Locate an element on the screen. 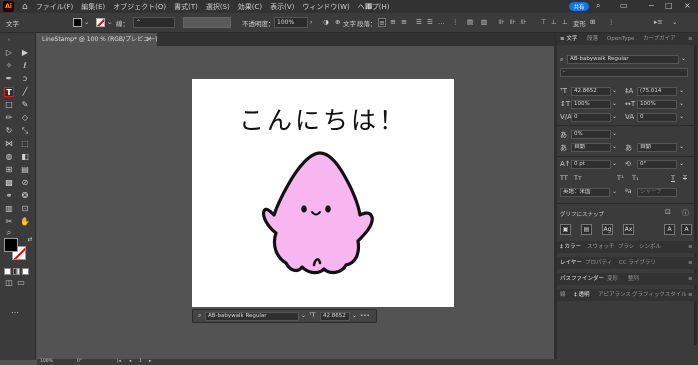 The image size is (698, 365). align-left-icon: ≡ is located at coordinates (382, 22).